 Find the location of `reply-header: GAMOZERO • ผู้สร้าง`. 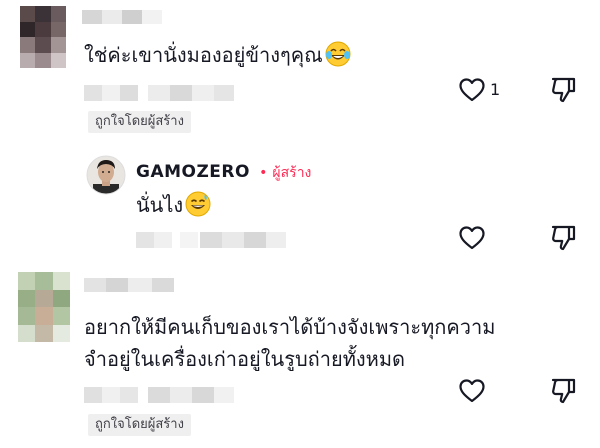

reply-header: GAMOZERO • ผู้สร้าง is located at coordinates (223, 173).